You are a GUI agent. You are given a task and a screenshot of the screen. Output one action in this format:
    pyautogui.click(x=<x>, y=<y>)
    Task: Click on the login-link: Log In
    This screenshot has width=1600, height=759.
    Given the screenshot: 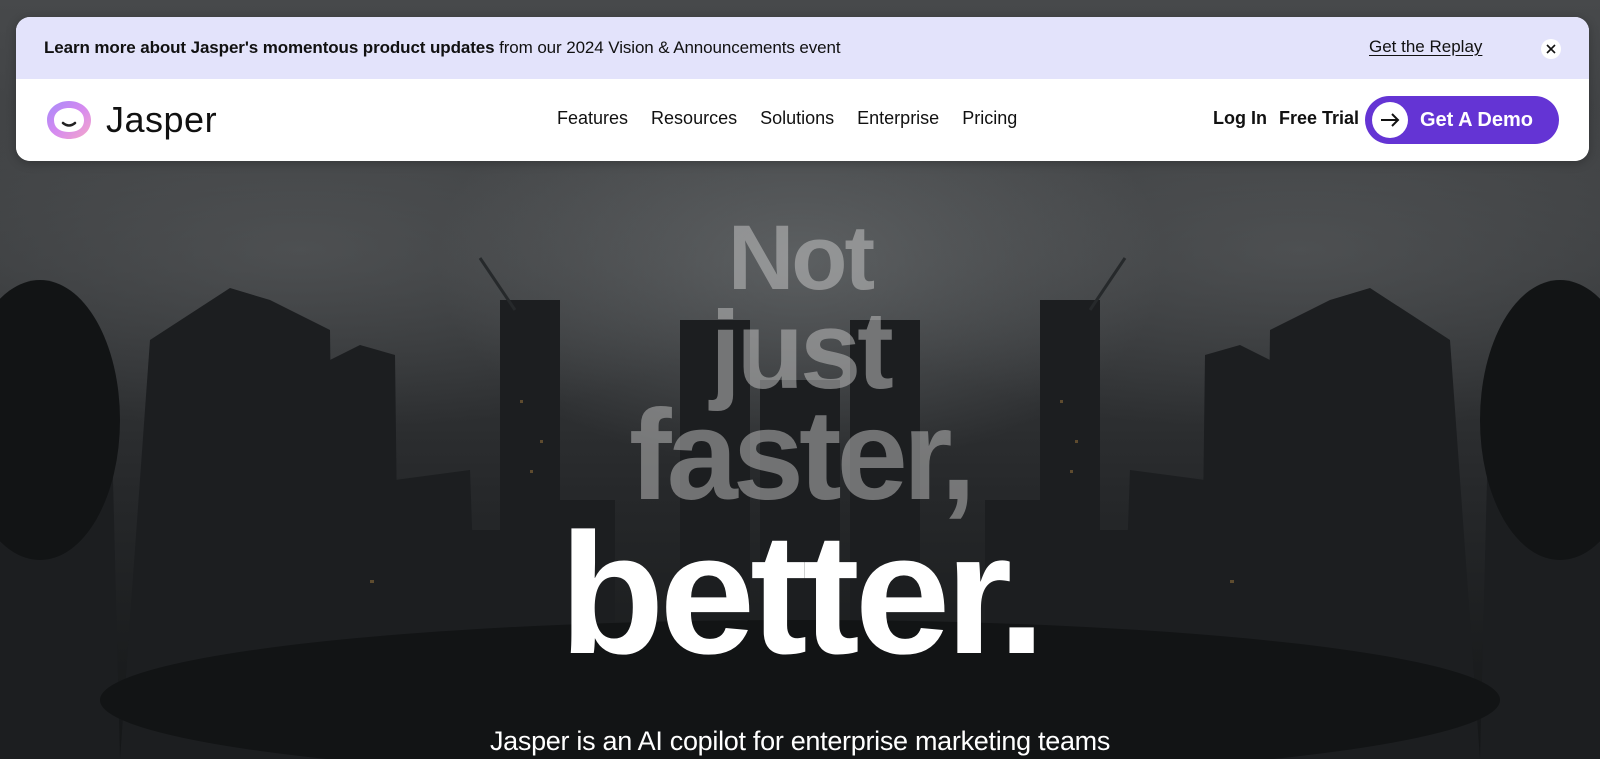 What is the action you would take?
    pyautogui.click(x=1240, y=118)
    